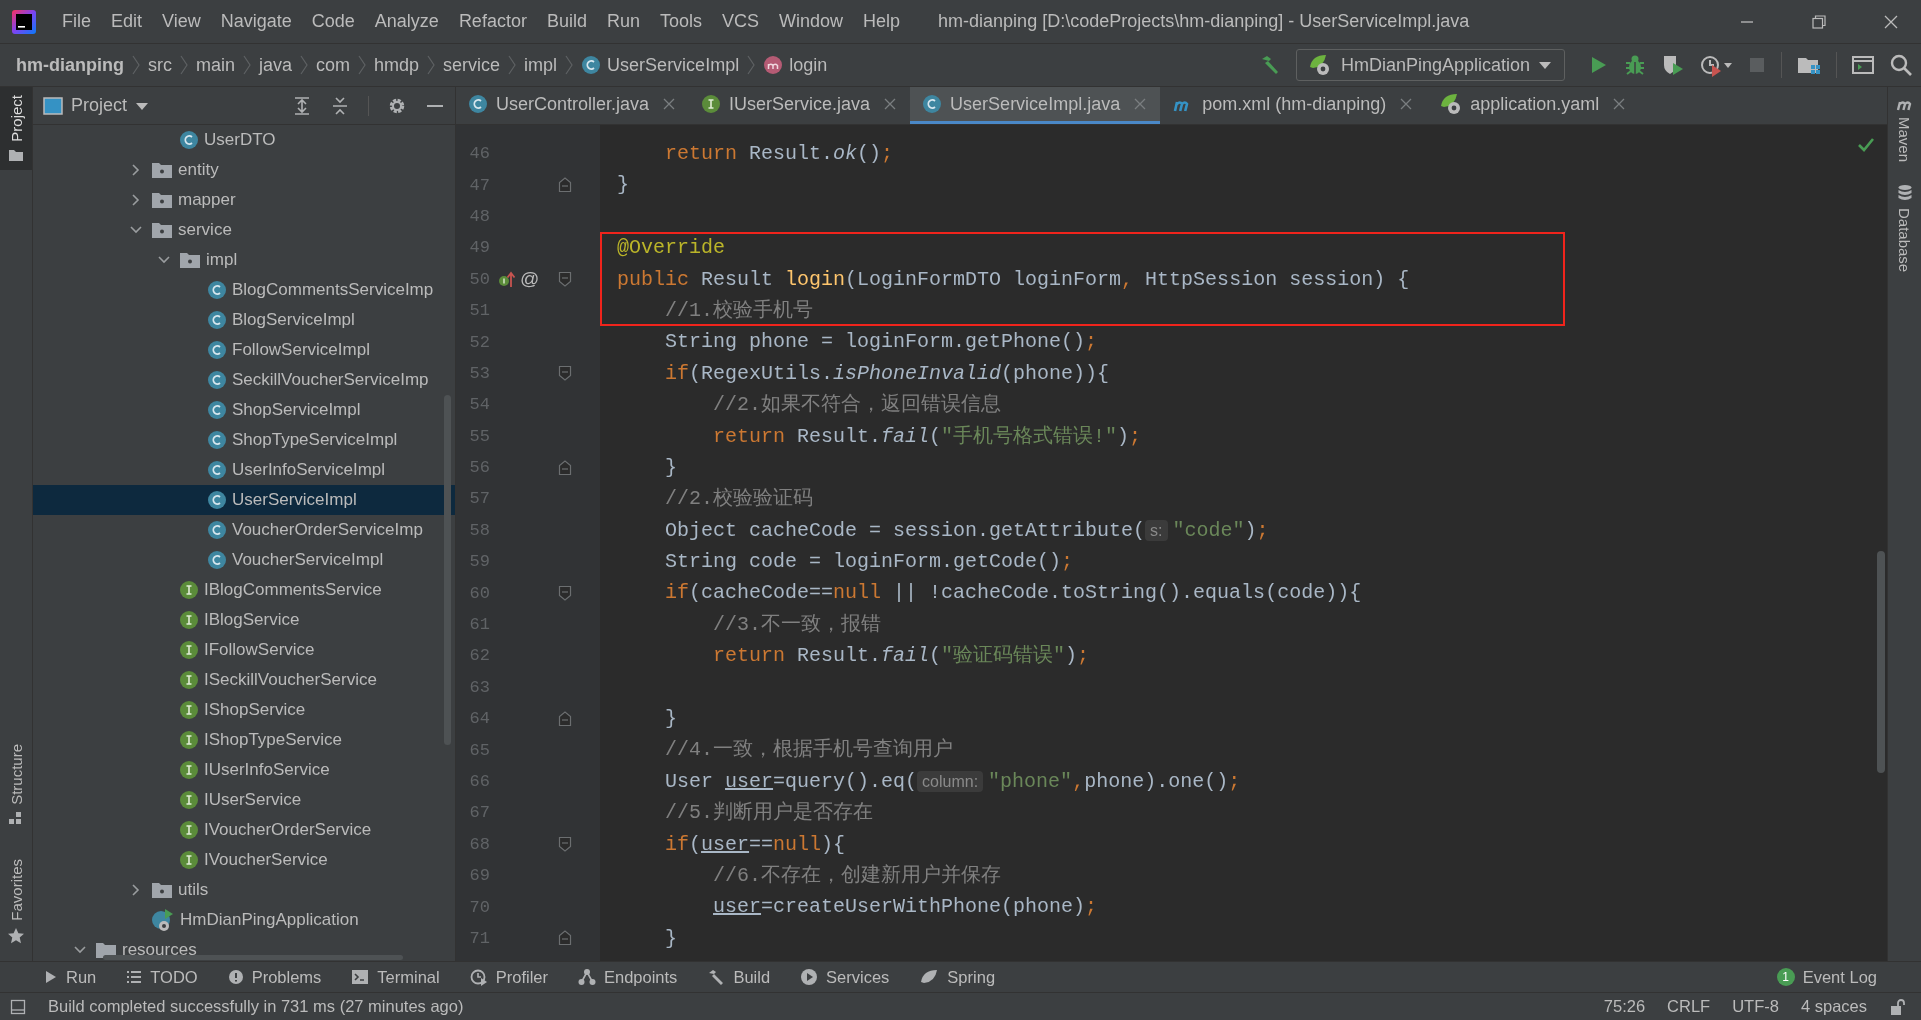 The height and width of the screenshot is (1020, 1921). I want to click on tool-window-button: TODO, so click(162, 977).